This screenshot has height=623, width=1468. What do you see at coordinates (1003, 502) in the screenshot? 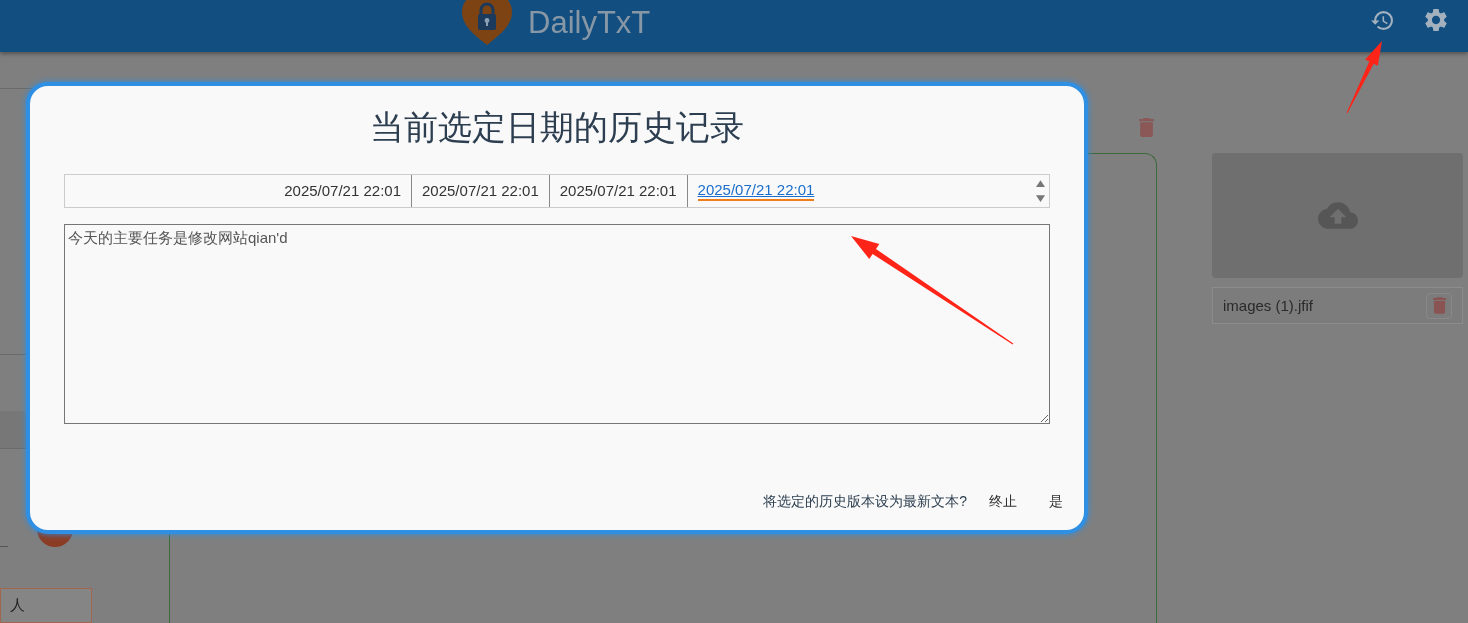
I see `dialog-button: 终止` at bounding box center [1003, 502].